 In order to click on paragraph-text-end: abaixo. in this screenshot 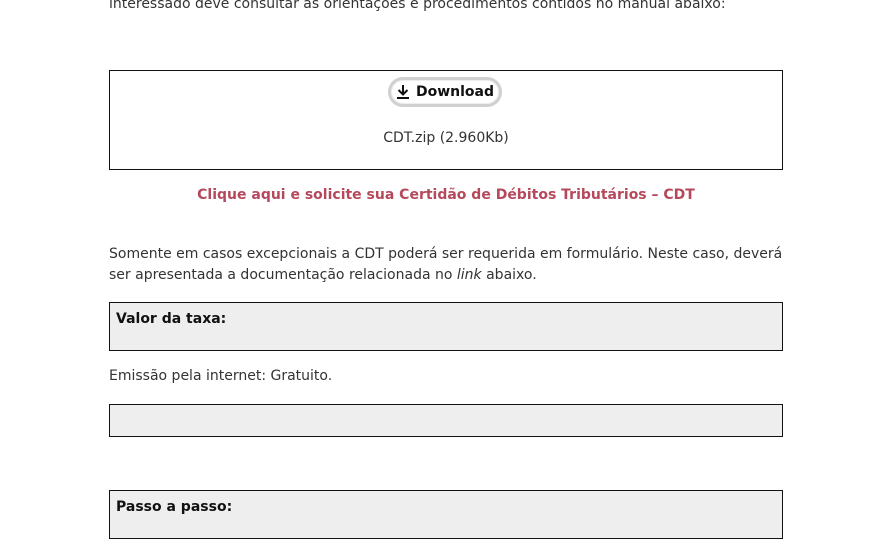, I will do `click(509, 275)`.